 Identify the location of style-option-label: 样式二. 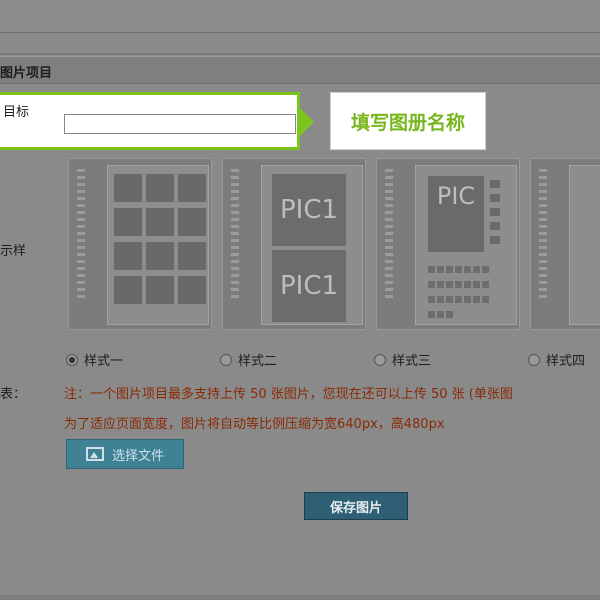
(258, 361).